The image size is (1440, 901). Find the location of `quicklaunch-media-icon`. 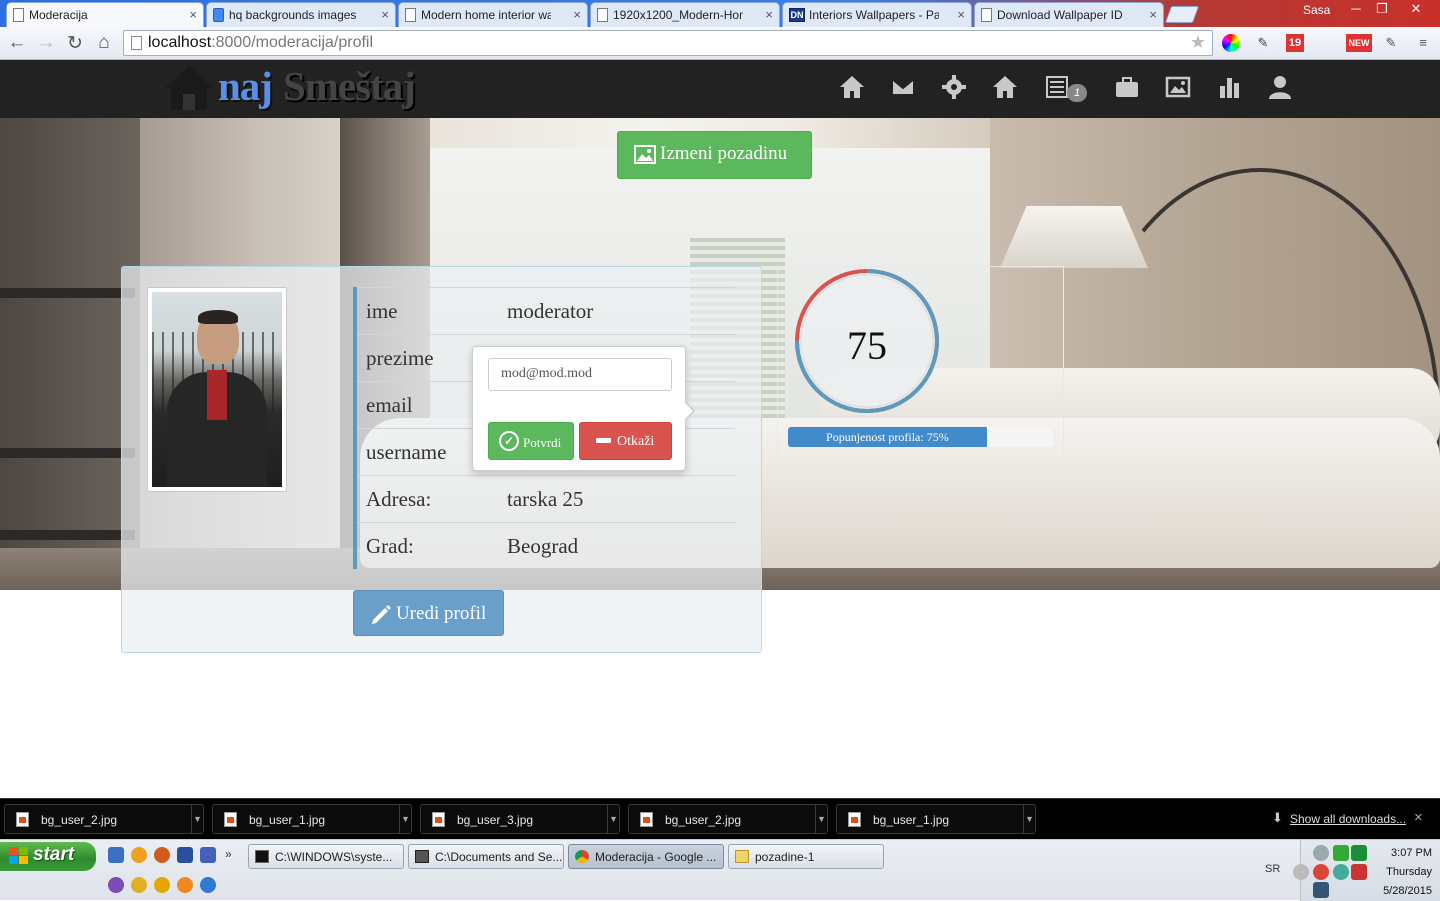

quicklaunch-media-icon is located at coordinates (162, 885).